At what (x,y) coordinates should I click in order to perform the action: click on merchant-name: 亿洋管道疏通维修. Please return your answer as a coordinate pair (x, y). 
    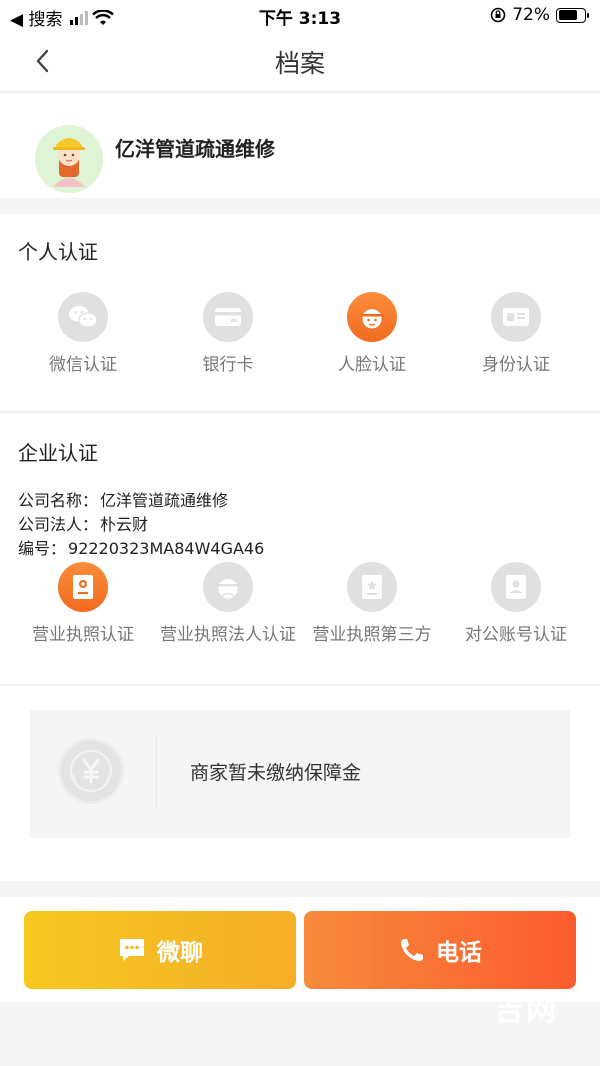
    Looking at the image, I should click on (195, 149).